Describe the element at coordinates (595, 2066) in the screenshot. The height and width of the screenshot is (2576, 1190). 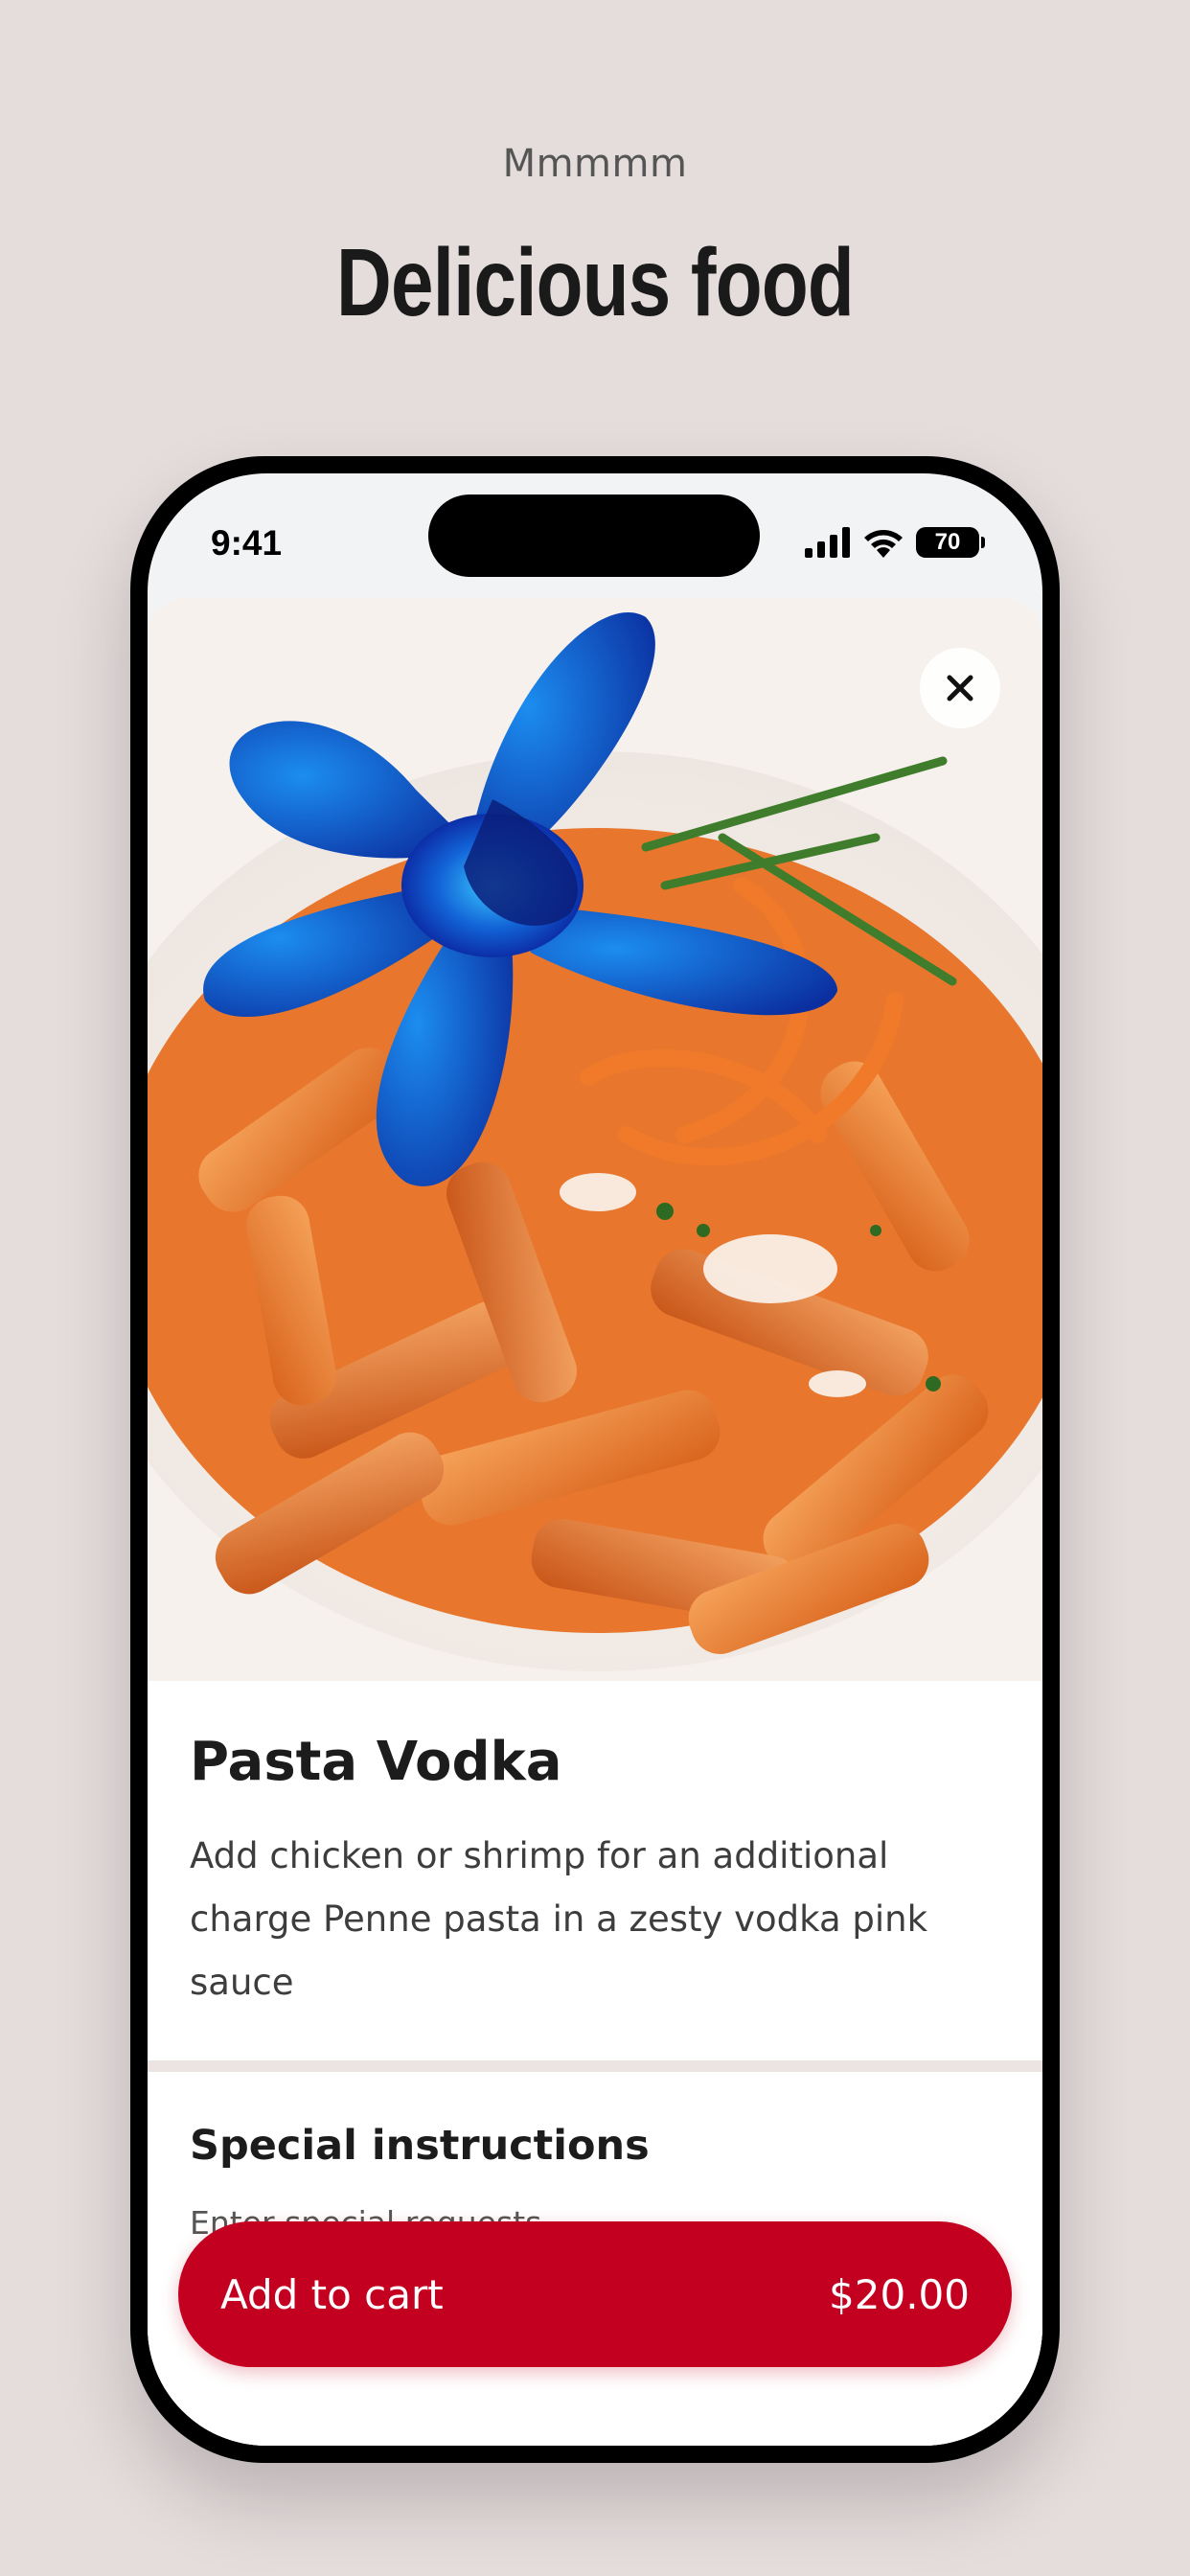
I see `section-divider` at that location.